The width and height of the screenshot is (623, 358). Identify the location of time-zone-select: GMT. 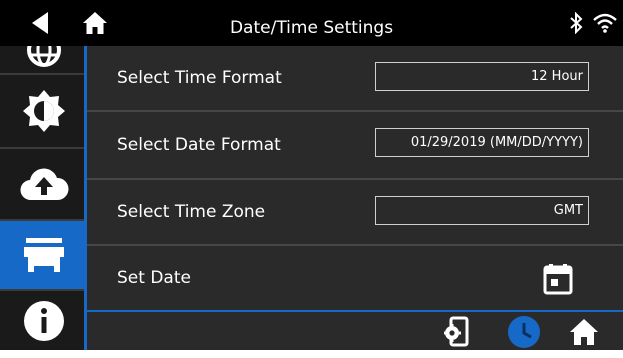
(482, 210).